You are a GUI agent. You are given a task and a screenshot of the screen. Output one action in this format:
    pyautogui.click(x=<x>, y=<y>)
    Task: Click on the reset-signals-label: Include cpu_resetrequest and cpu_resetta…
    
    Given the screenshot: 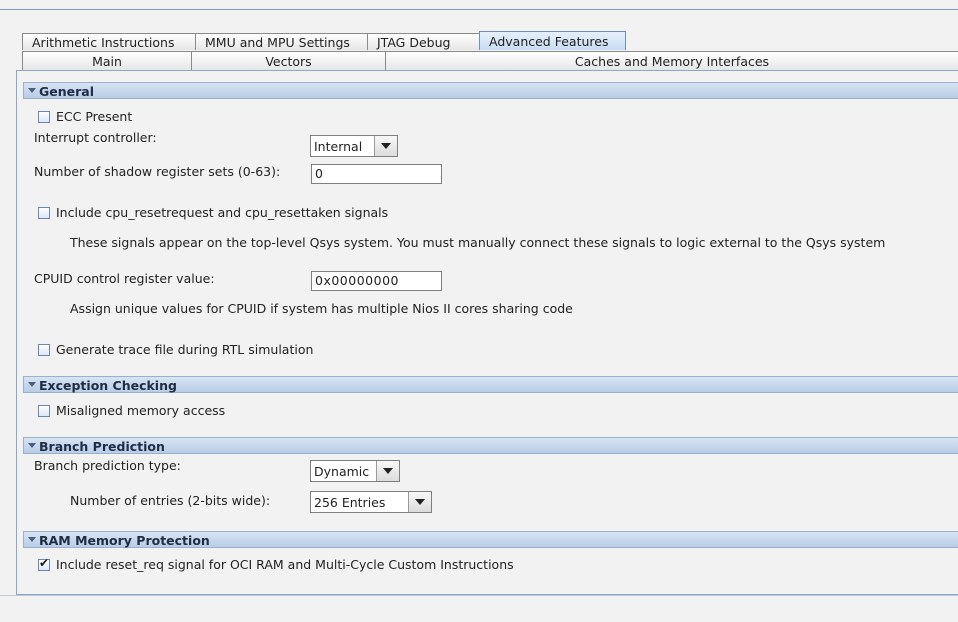 What is the action you would take?
    pyautogui.click(x=222, y=212)
    